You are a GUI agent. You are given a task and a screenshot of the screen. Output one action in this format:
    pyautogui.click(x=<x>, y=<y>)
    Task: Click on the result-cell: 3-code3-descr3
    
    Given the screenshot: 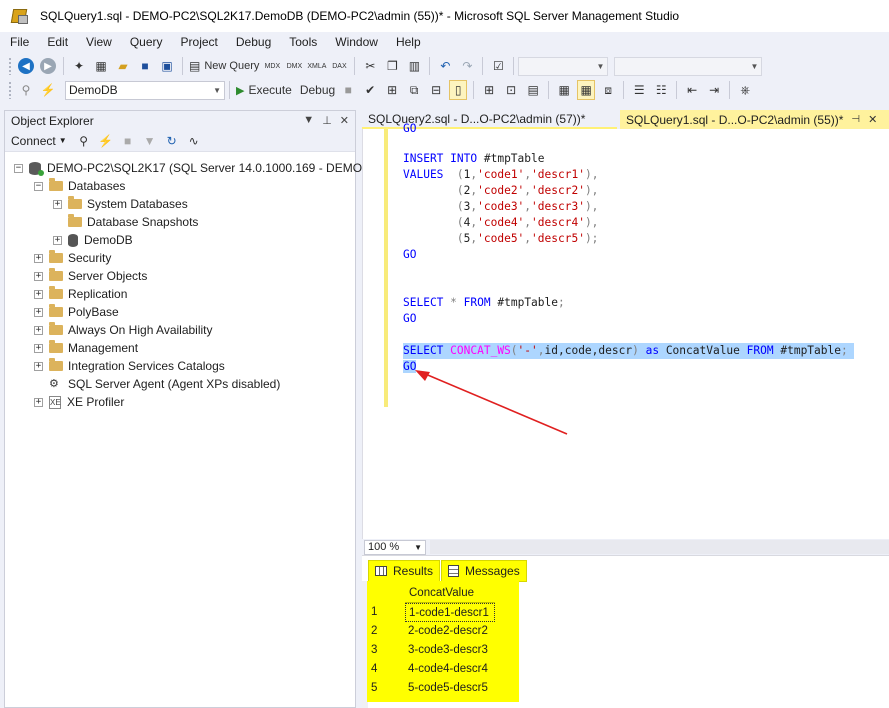 What is the action you would take?
    pyautogui.click(x=450, y=650)
    